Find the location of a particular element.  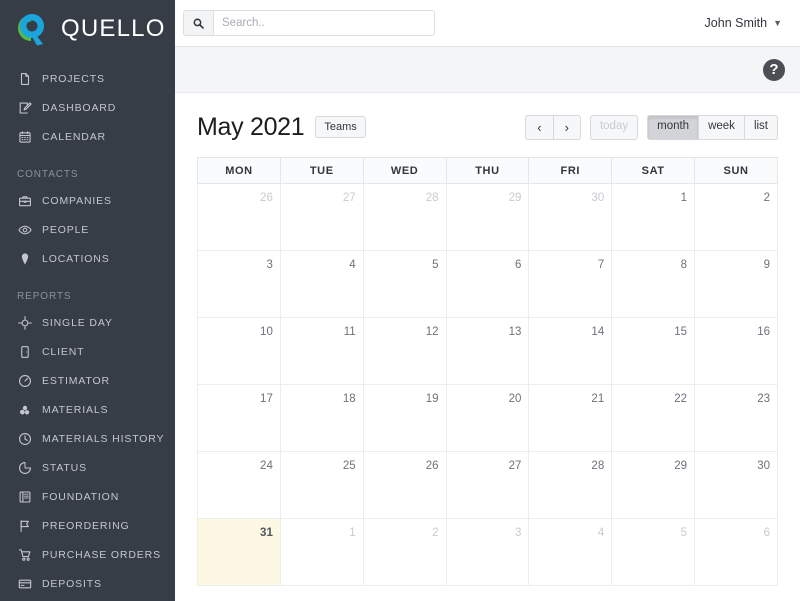

calendar-day-number: 8 is located at coordinates (684, 265).